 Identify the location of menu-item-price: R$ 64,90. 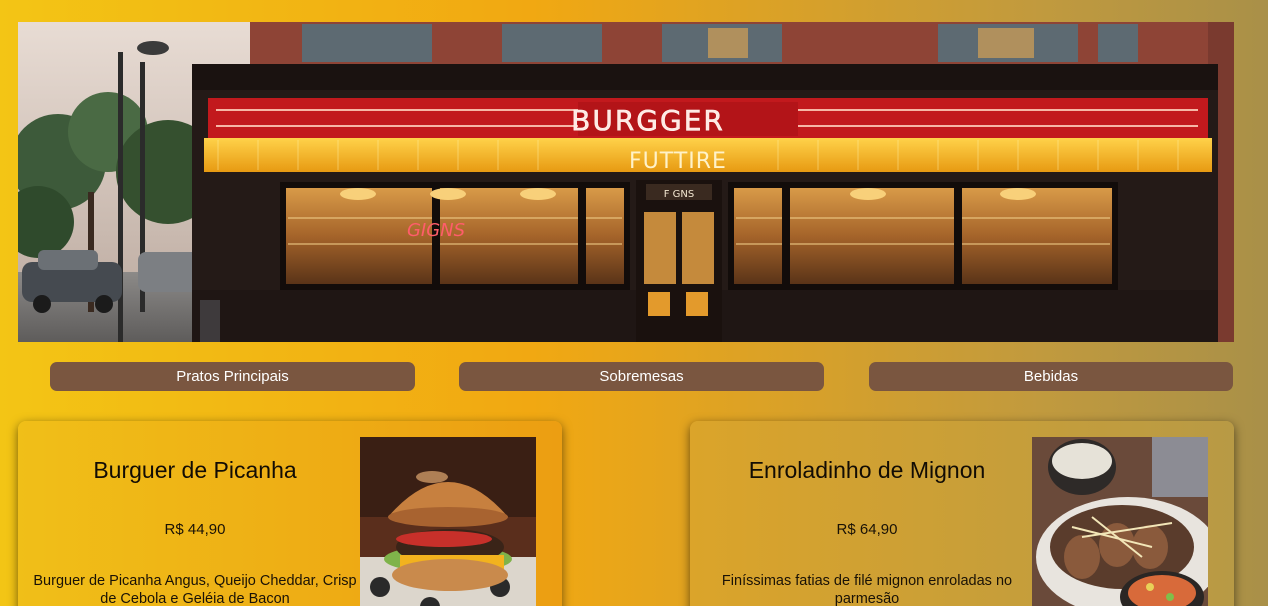
(867, 529).